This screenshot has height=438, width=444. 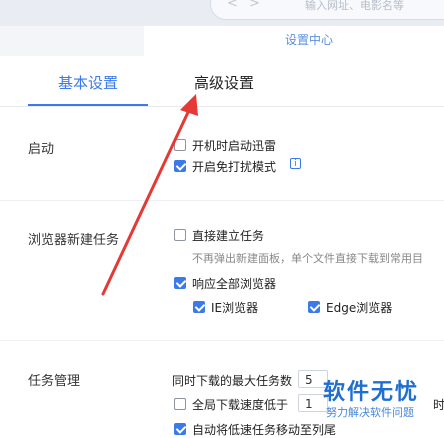 I want to click on tab-advanced-settings: 高级设置, so click(x=224, y=82).